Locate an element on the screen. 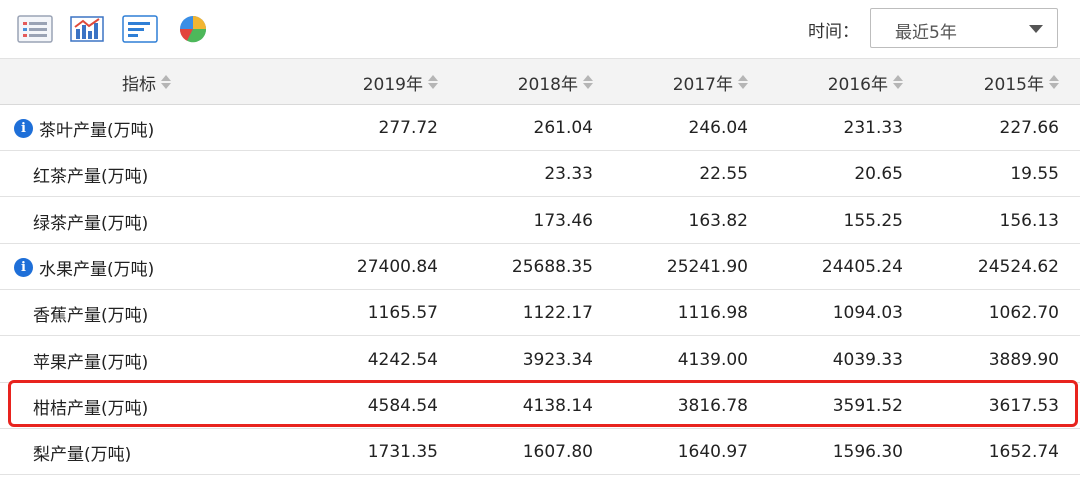  pie-chart-icon is located at coordinates (193, 29).